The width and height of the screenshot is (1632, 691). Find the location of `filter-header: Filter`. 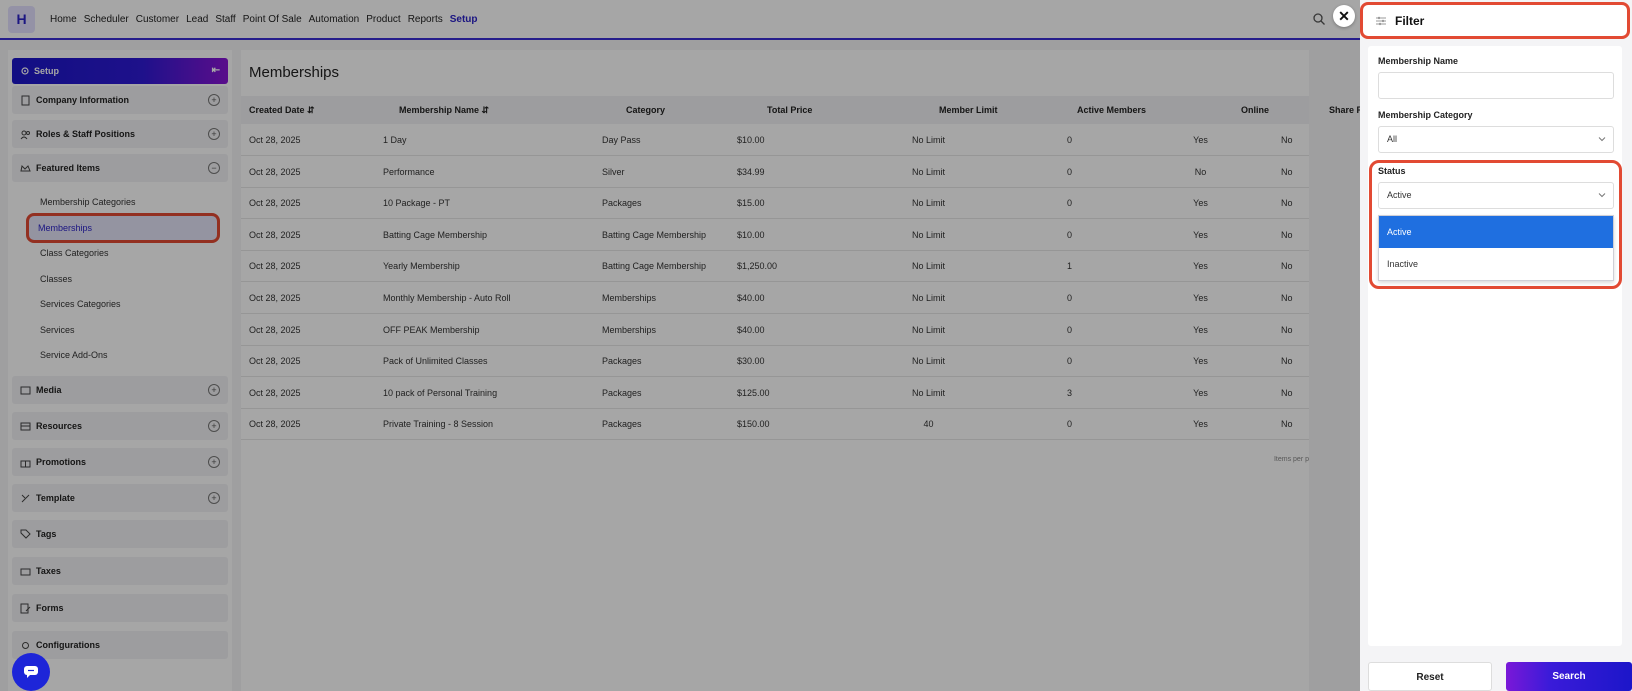

filter-header: Filter is located at coordinates (1495, 20).